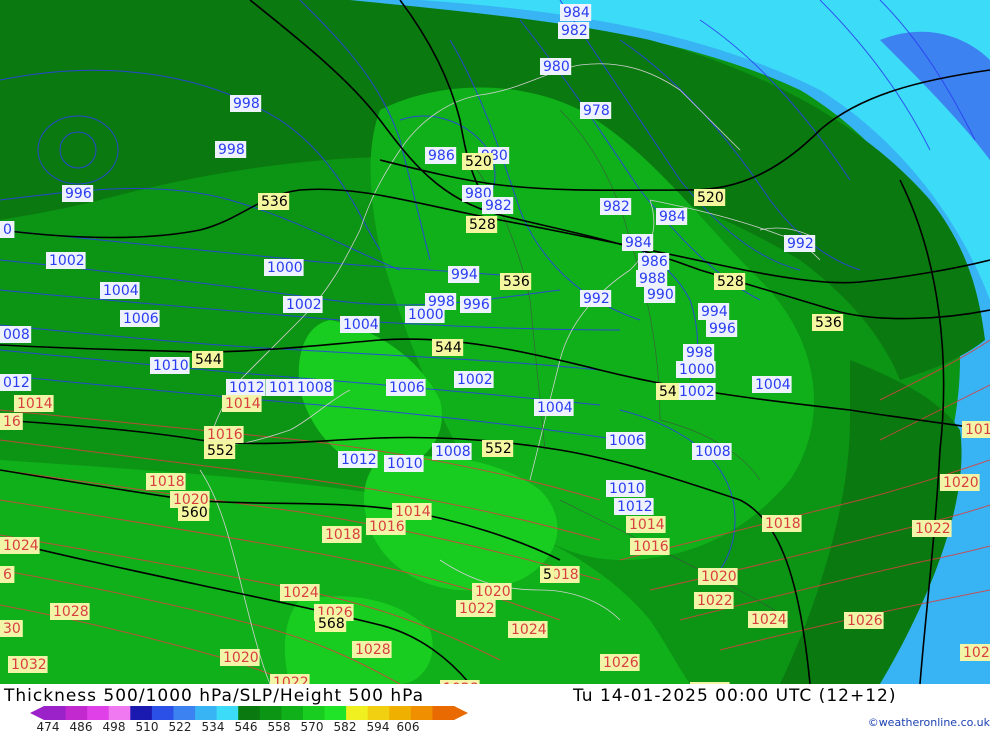 Image resolution: width=1000 pixels, height=734 pixels. What do you see at coordinates (220, 450) in the screenshot?
I see `thickness-label-11: 552` at bounding box center [220, 450].